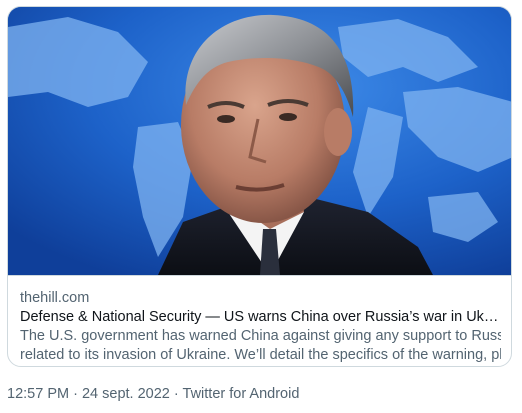 Image resolution: width=522 pixels, height=413 pixels. What do you see at coordinates (55, 298) in the screenshot?
I see `card-domain: thehill.com` at bounding box center [55, 298].